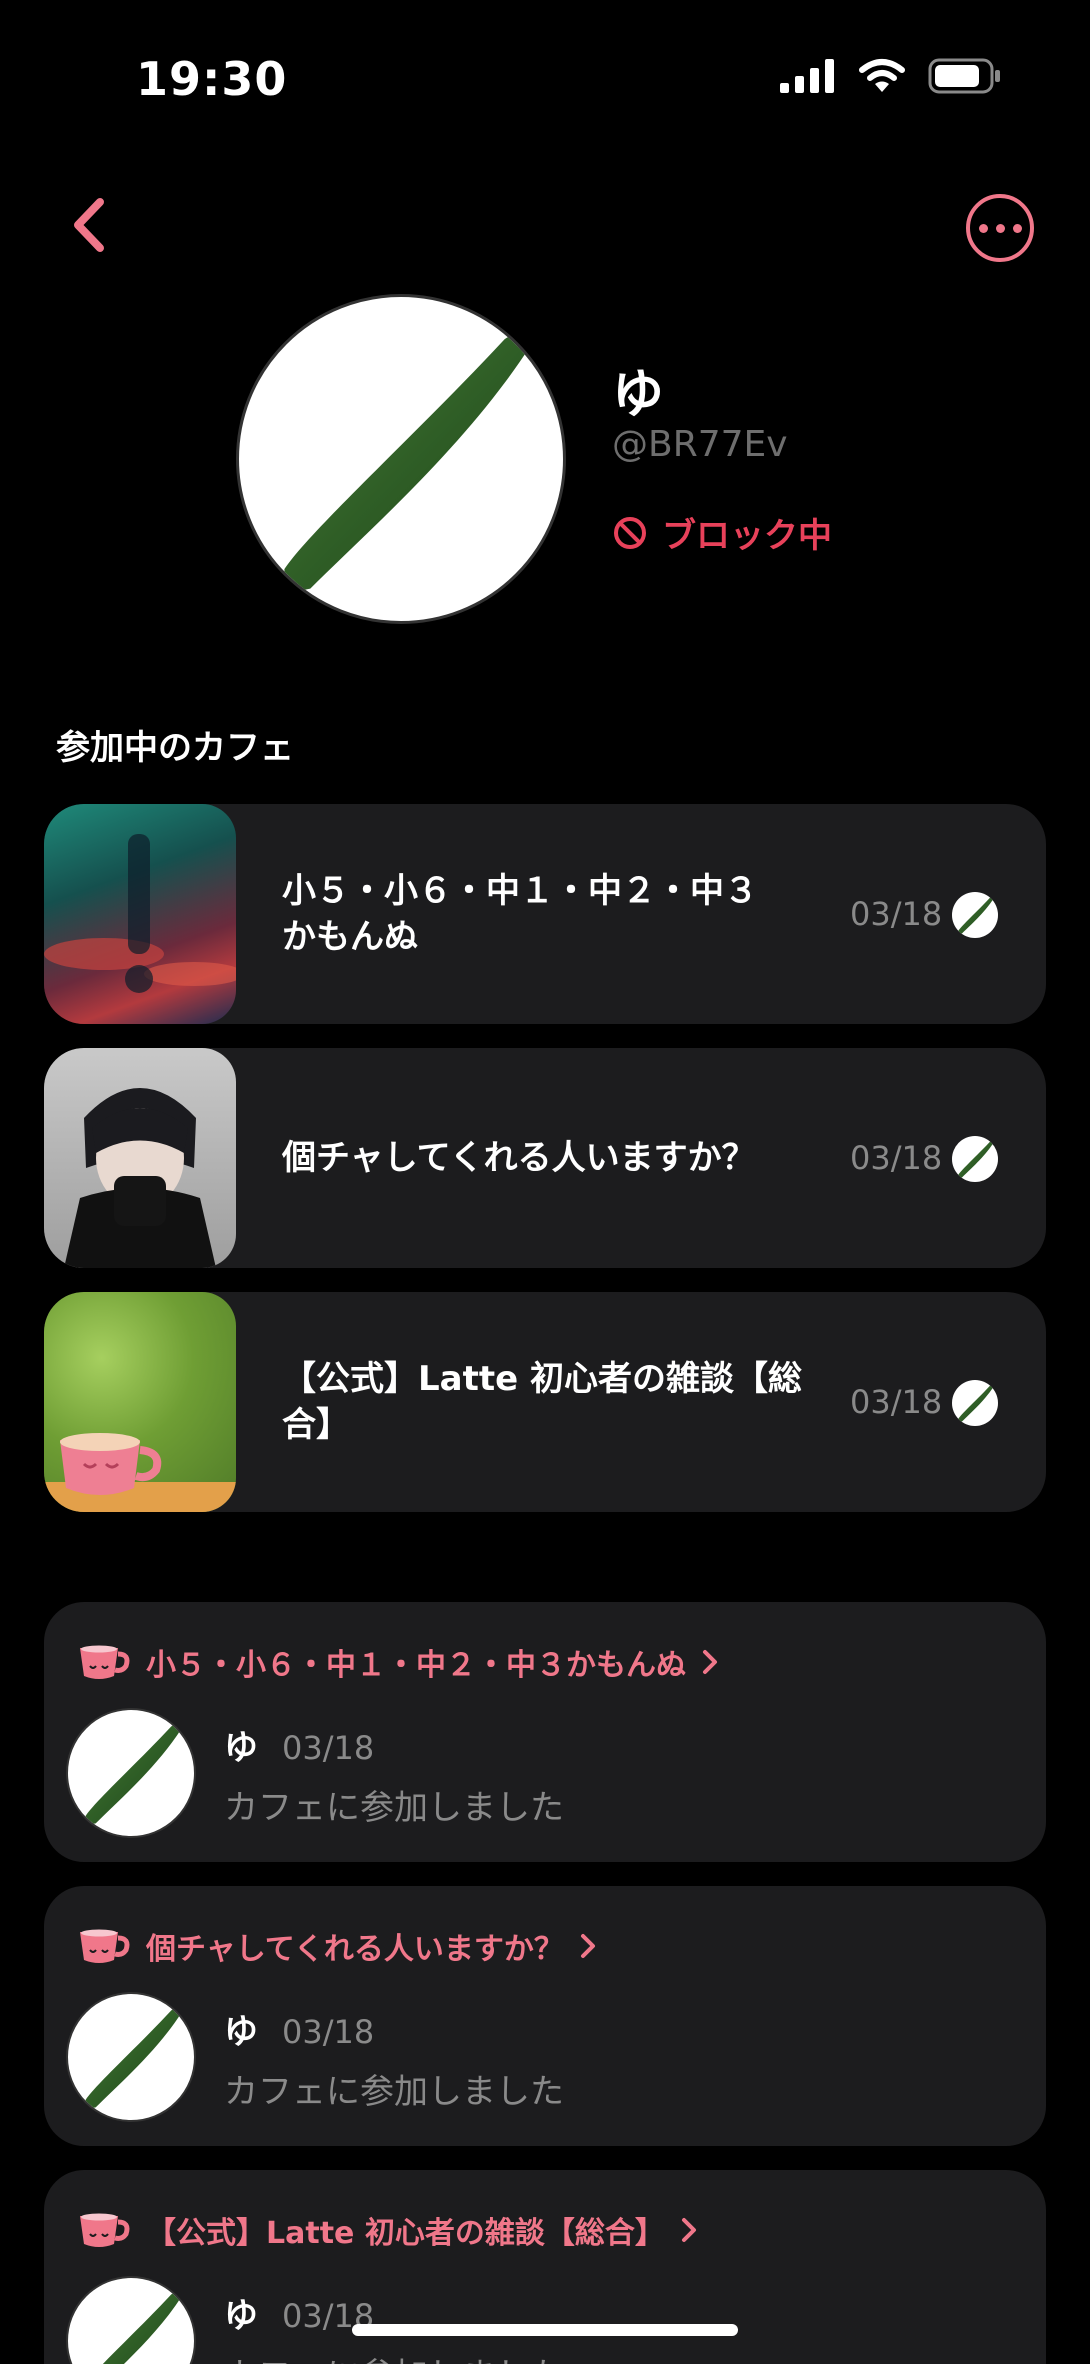 This screenshot has height=2364, width=1090. Describe the element at coordinates (807, 76) in the screenshot. I see `signal-icon` at that location.